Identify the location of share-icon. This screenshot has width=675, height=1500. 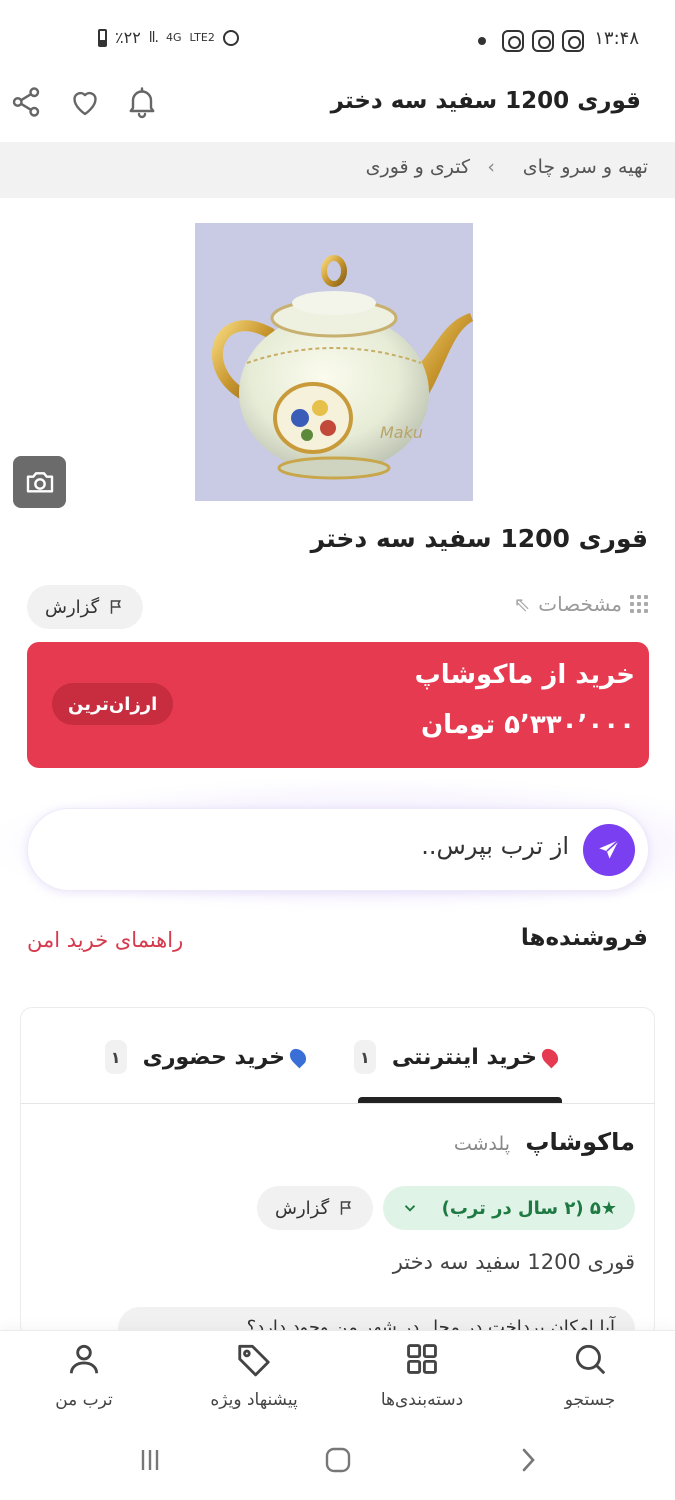
(26, 102).